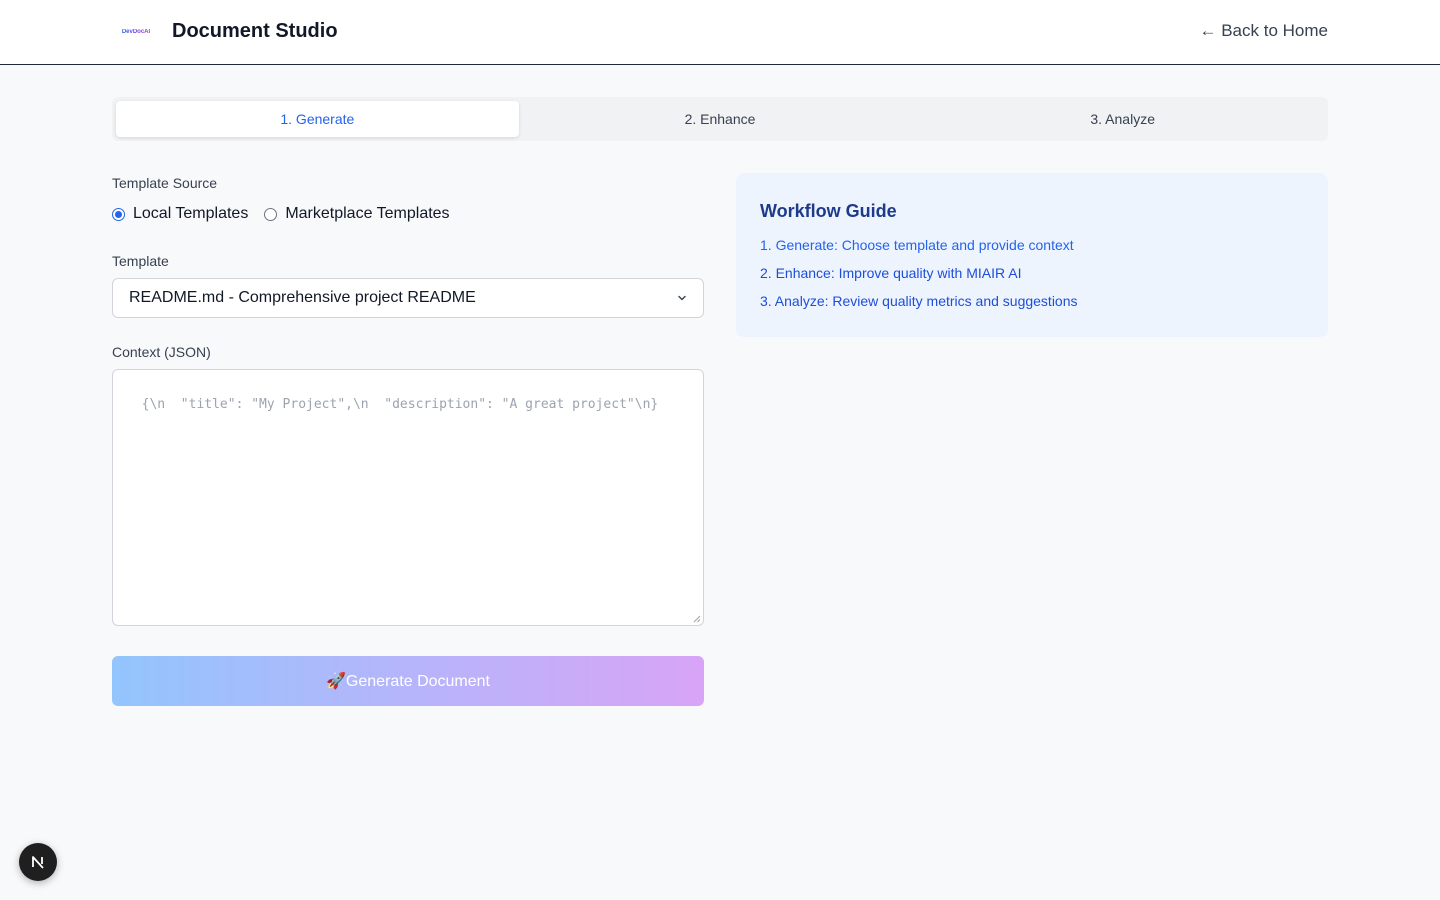  Describe the element at coordinates (1264, 31) in the screenshot. I see `back-to-home-link: ← Back to Home` at that location.